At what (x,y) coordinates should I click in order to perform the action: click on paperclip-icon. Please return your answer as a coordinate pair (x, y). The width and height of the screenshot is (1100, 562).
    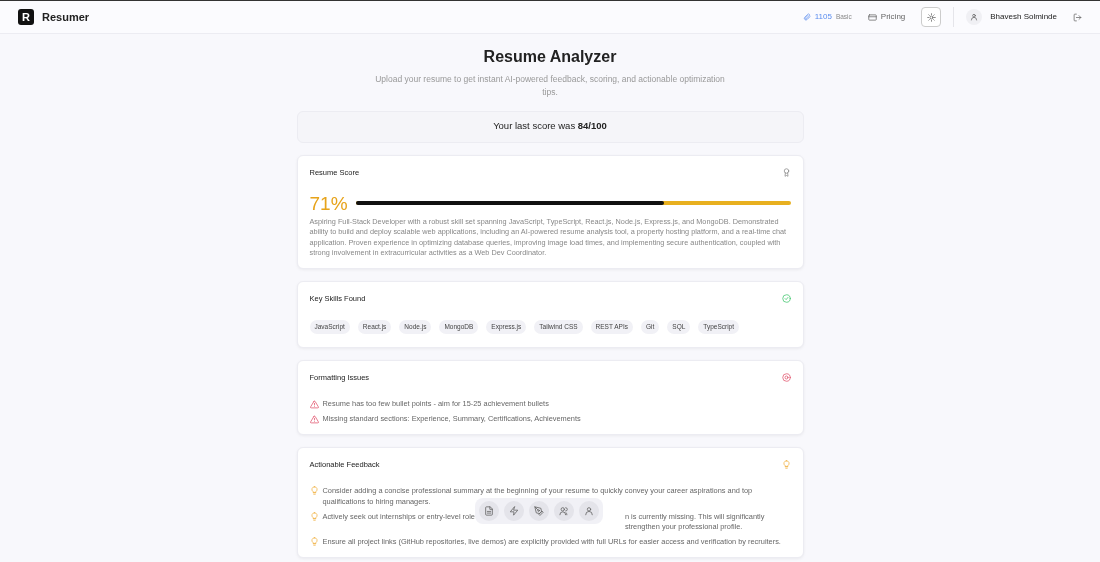
    Looking at the image, I should click on (806, 17).